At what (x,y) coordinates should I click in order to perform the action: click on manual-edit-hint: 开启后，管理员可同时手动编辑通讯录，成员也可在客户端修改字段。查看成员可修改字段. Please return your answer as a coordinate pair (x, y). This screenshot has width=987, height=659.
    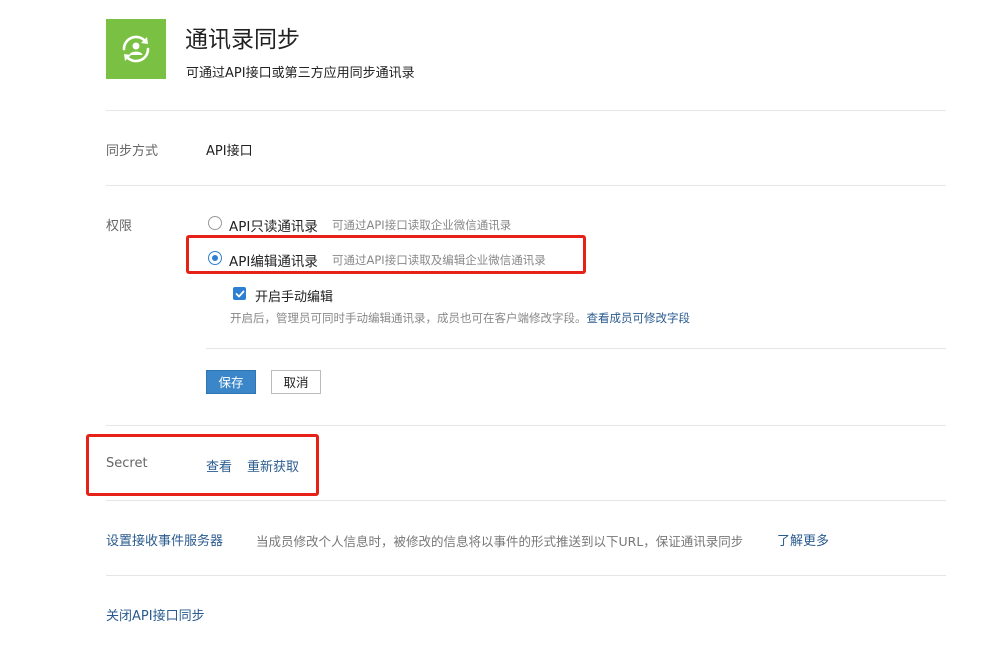
    Looking at the image, I should click on (460, 318).